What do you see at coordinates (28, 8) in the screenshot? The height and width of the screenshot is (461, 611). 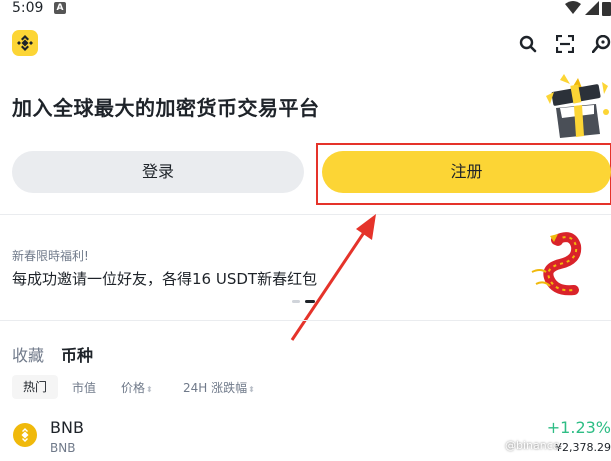 I see `status-time: 5:09` at bounding box center [28, 8].